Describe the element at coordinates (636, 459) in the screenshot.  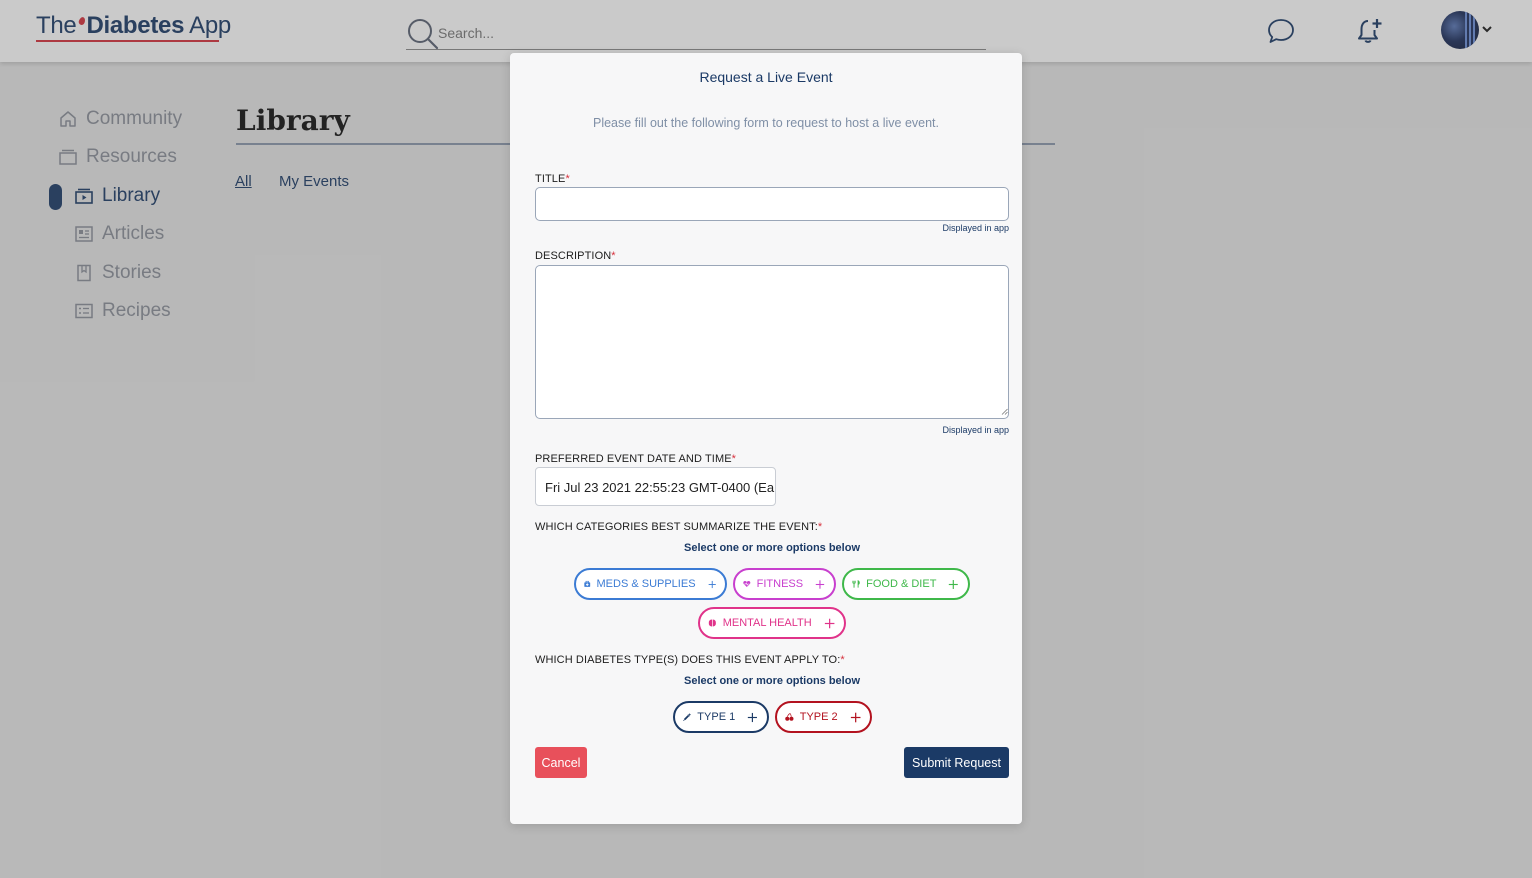
I see `date-label: PREFERRED EVENT DATE AND TIME*` at that location.